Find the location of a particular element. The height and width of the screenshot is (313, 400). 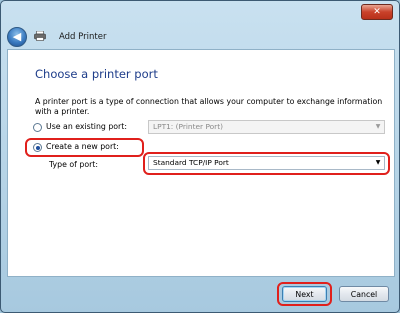

back-button: ◀ is located at coordinates (17, 37).